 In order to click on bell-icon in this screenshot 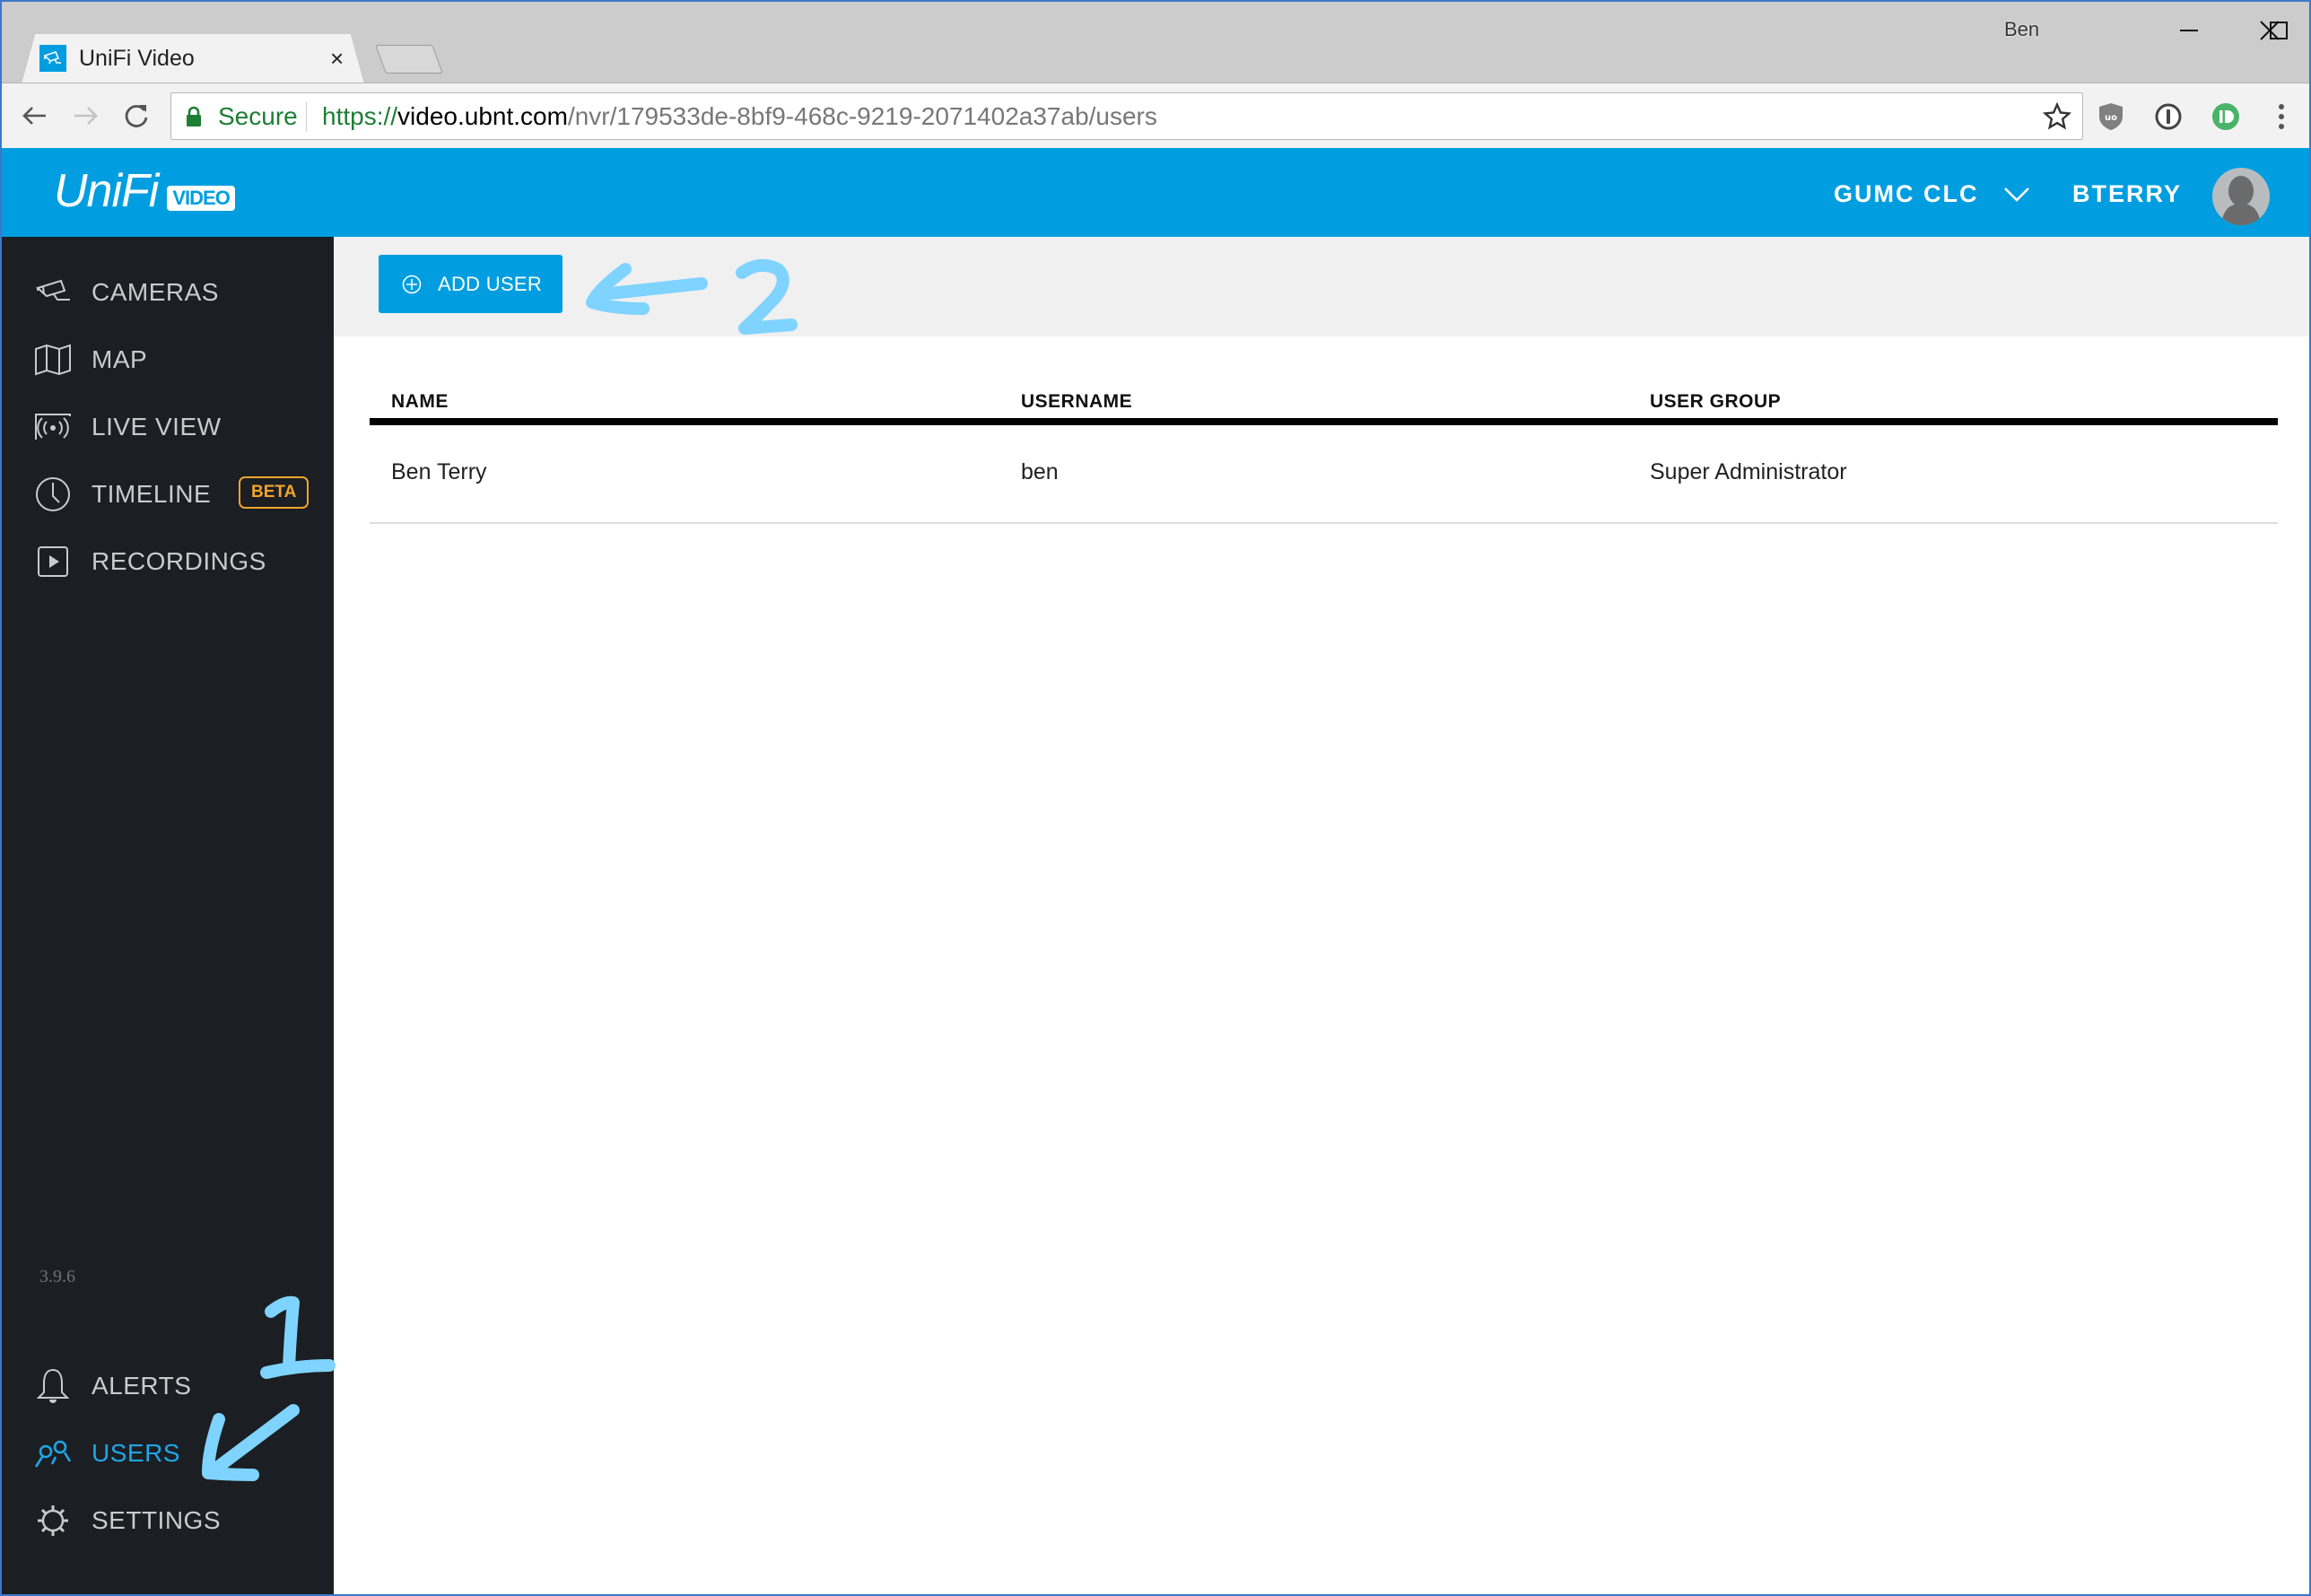, I will do `click(53, 1386)`.